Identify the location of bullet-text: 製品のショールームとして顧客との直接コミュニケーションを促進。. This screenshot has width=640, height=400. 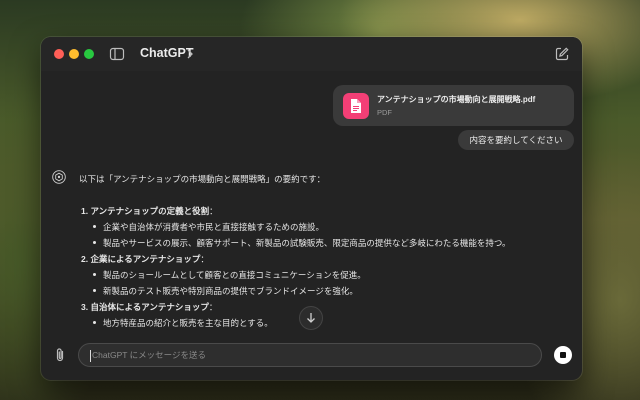
(234, 275).